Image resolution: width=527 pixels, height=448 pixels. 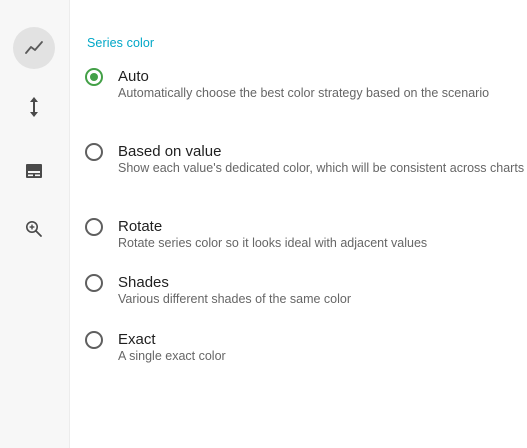 What do you see at coordinates (137, 339) in the screenshot?
I see `option-label: Exact` at bounding box center [137, 339].